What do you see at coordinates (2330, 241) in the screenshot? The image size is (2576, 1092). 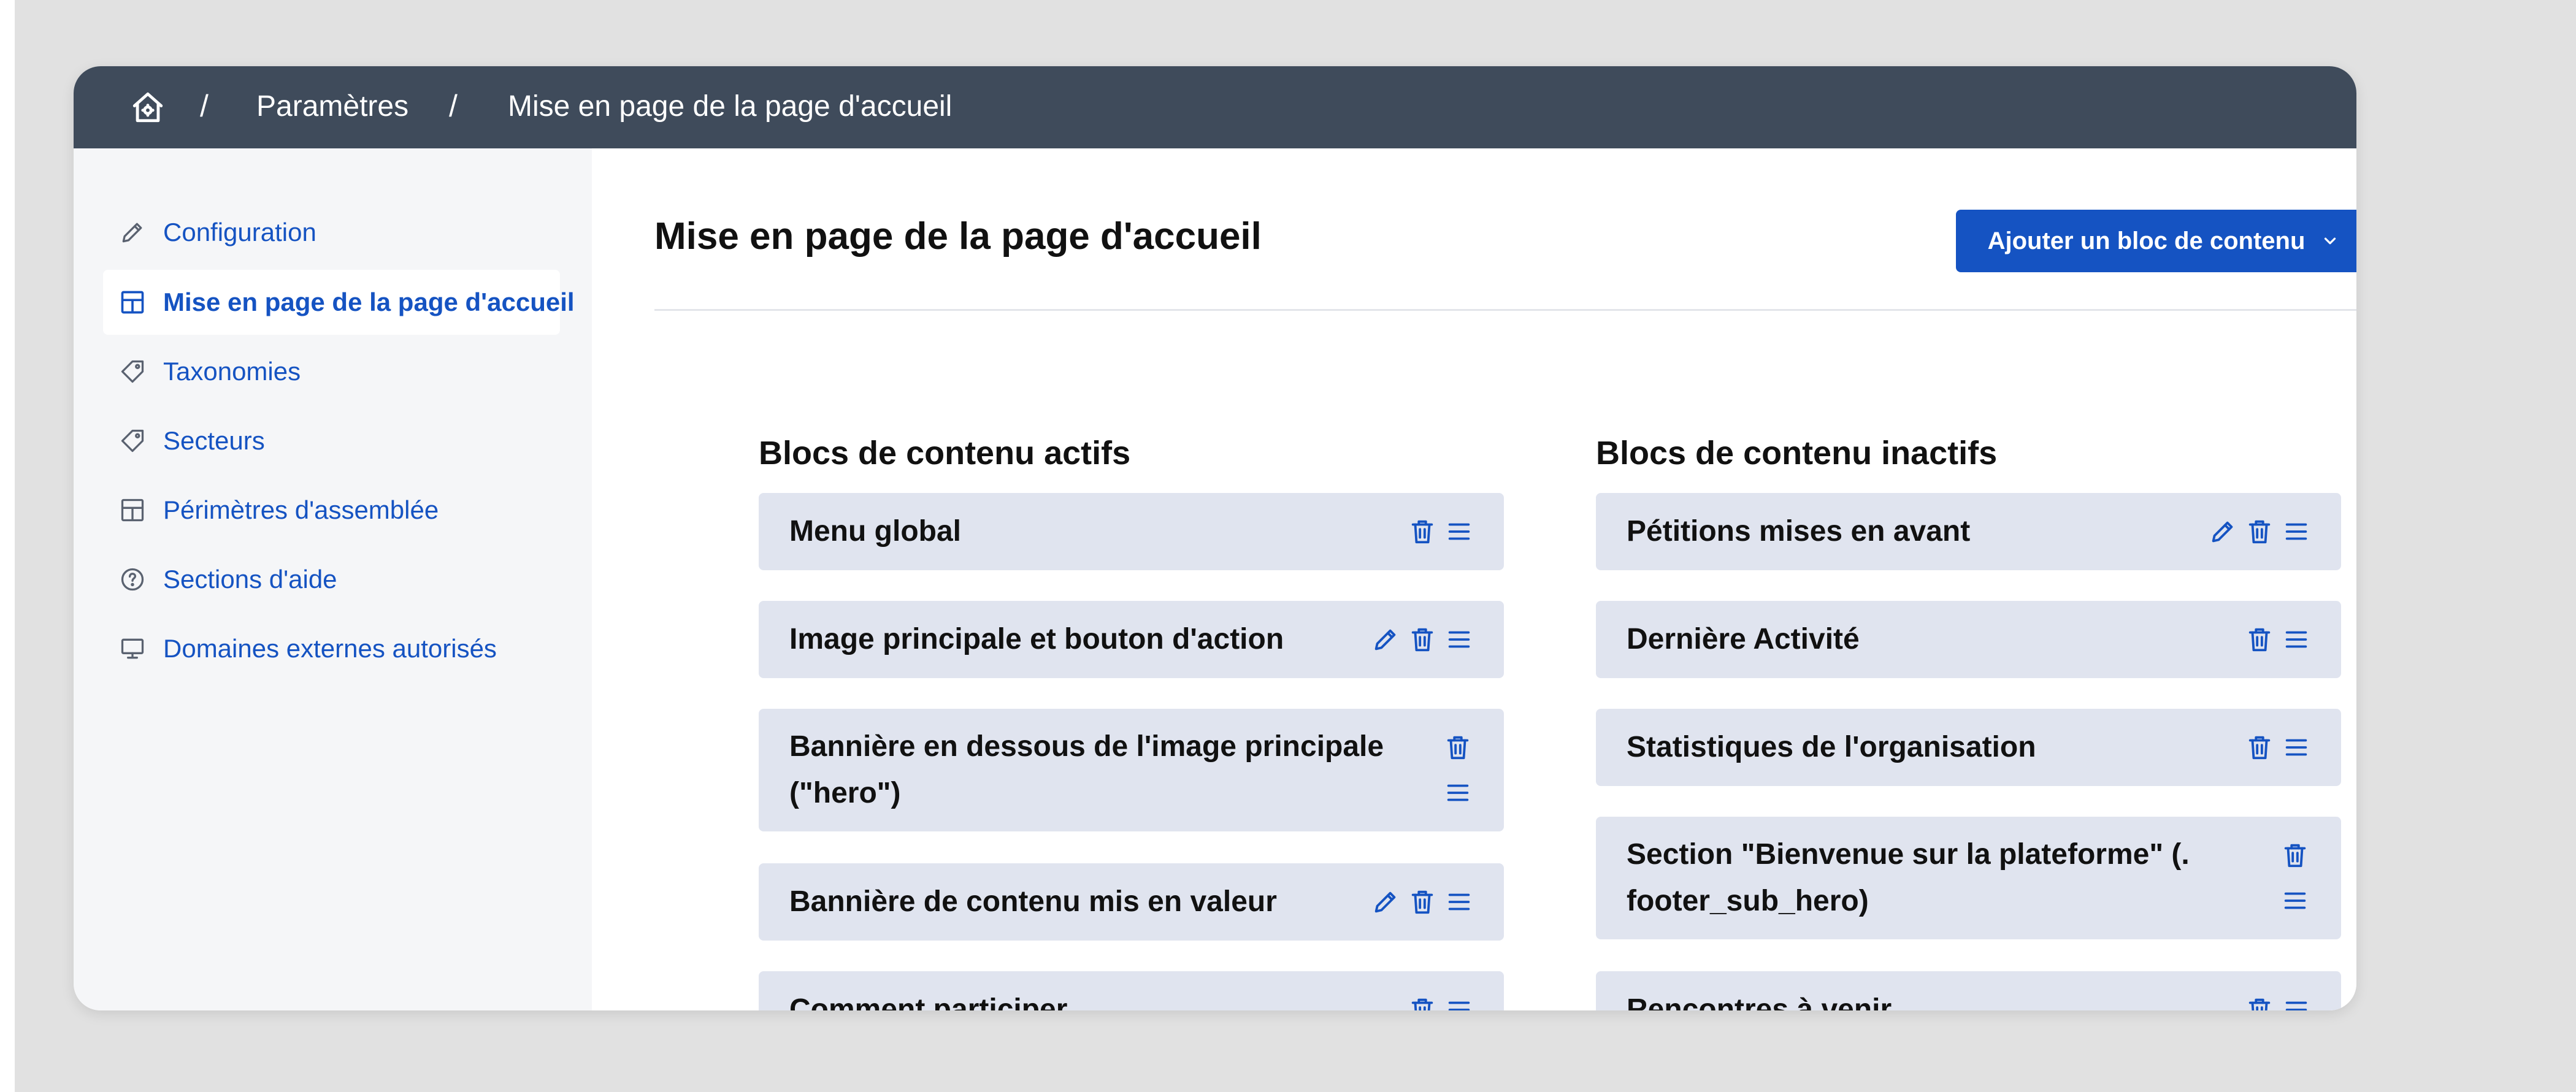 I see `chevron-down-icon` at bounding box center [2330, 241].